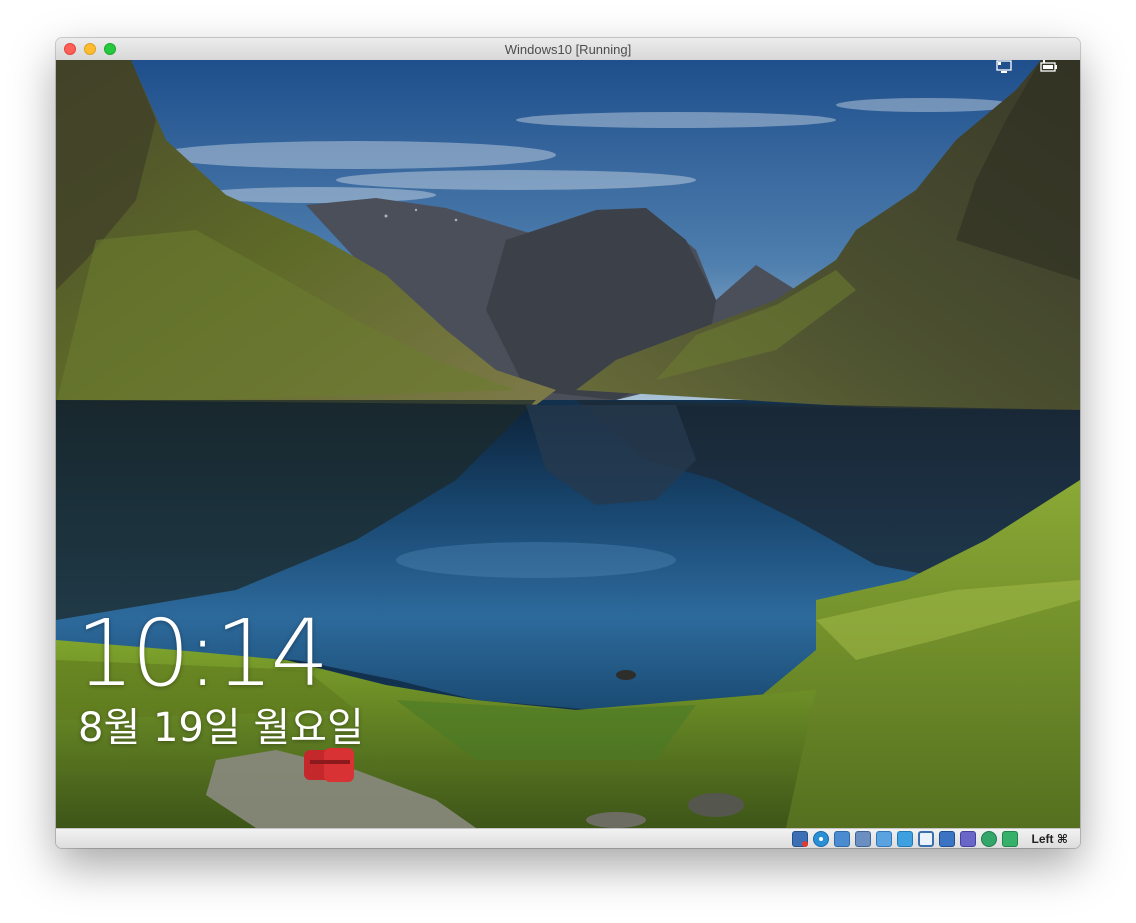 Image resolution: width=1136 pixels, height=923 pixels. What do you see at coordinates (842, 839) in the screenshot?
I see `audio-icon` at bounding box center [842, 839].